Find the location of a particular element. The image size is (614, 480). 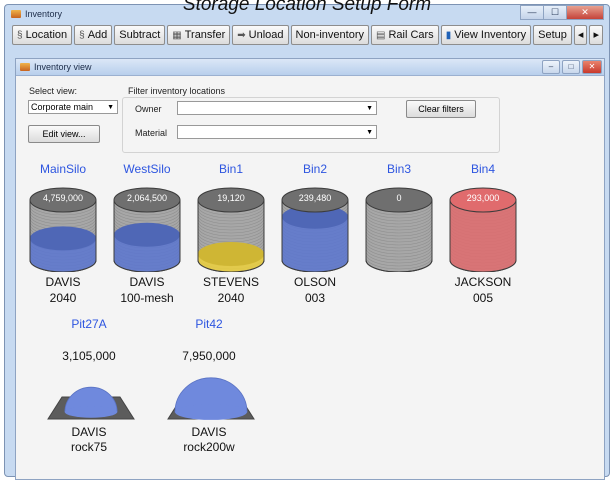

pit-name: Pit42 is located at coordinates (209, 324).